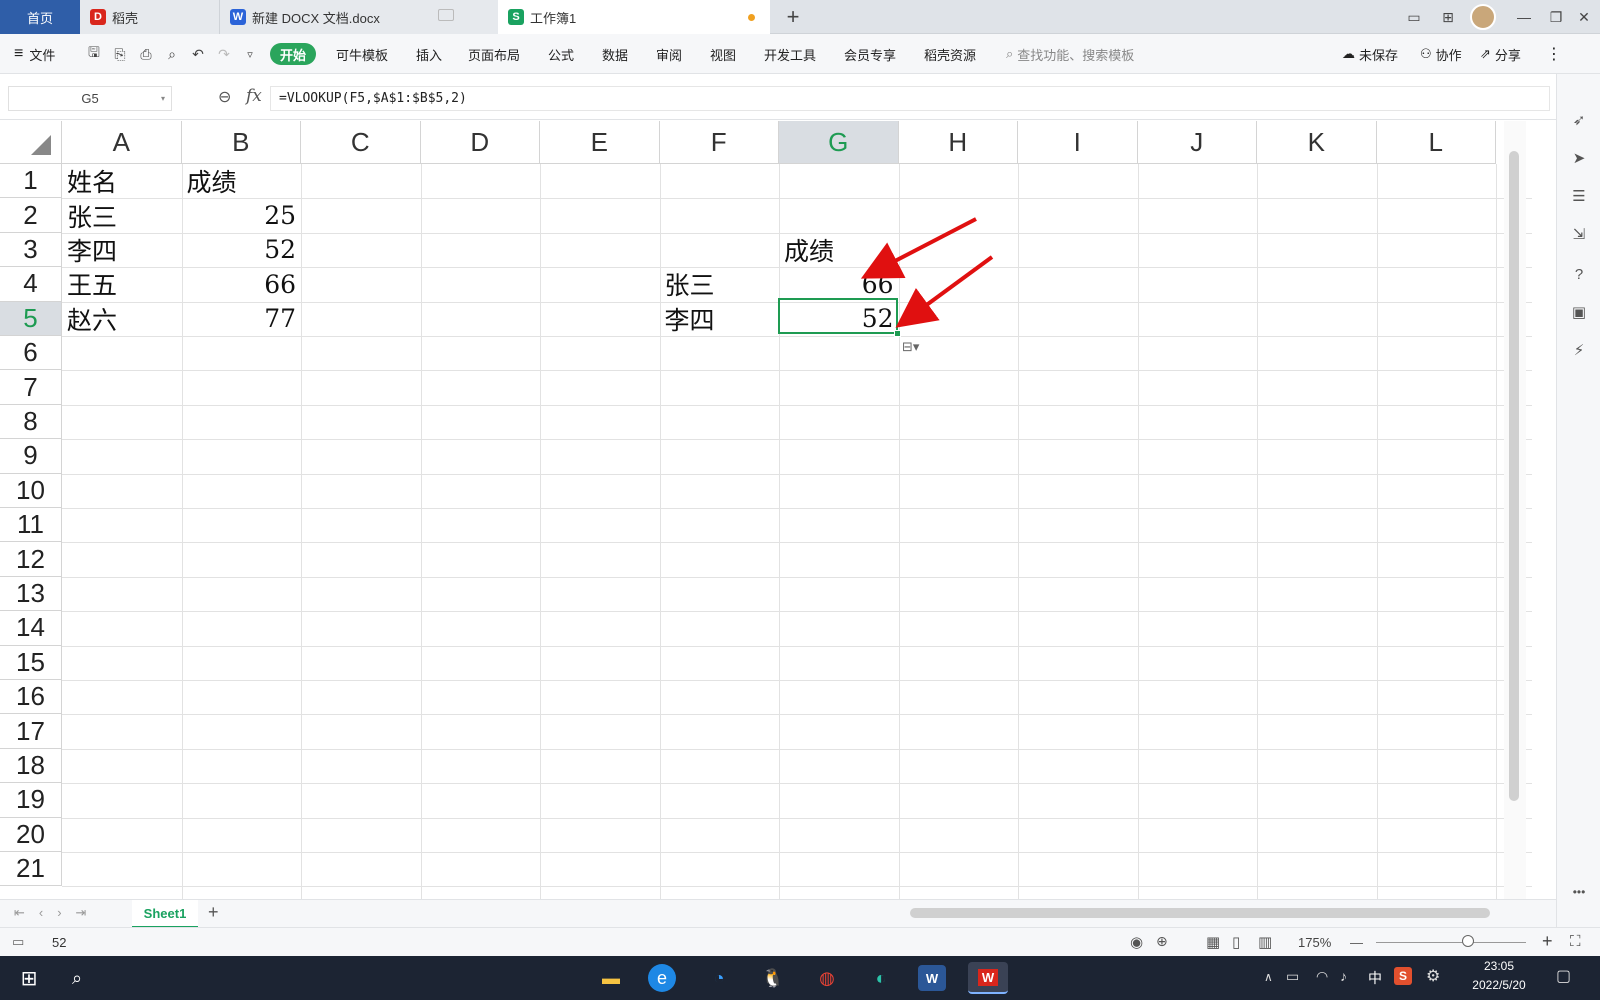 The image size is (1600, 1000). What do you see at coordinates (1547, 941) in the screenshot?
I see `zoom-in-icon: +` at bounding box center [1547, 941].